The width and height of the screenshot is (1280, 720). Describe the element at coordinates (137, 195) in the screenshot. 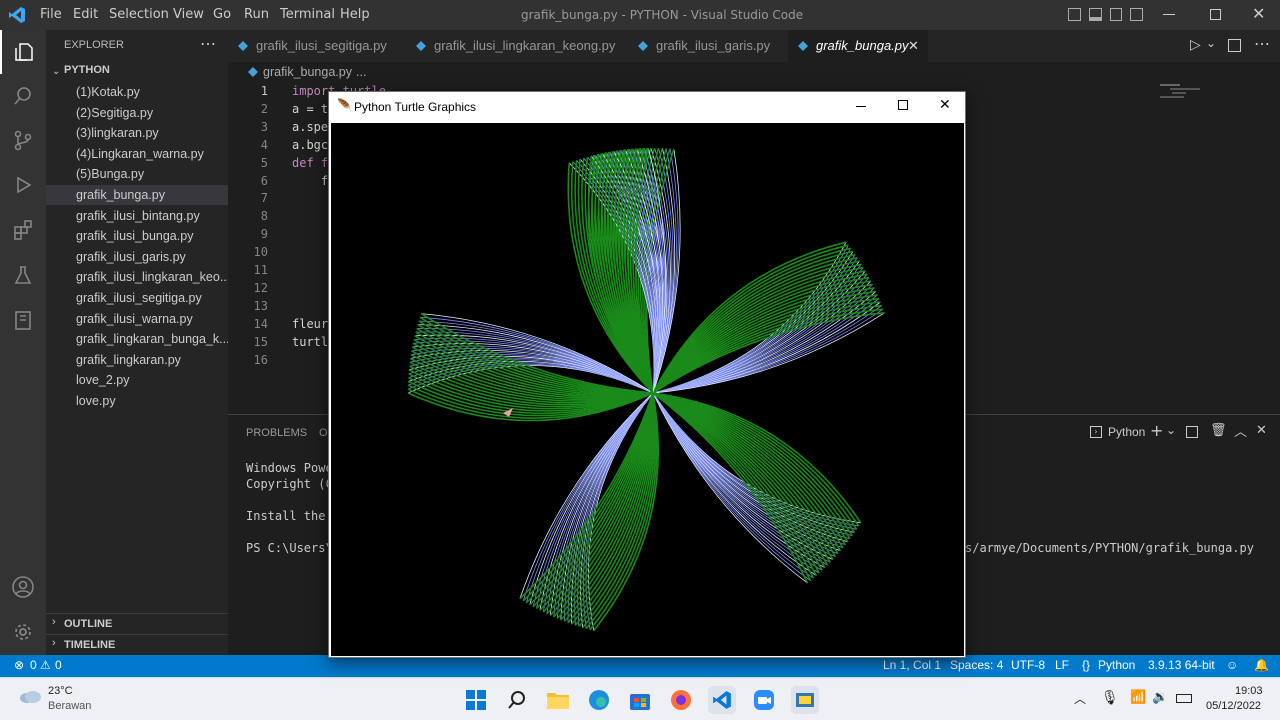

I see `sidebar-file-item: grafik_bunga.py` at that location.